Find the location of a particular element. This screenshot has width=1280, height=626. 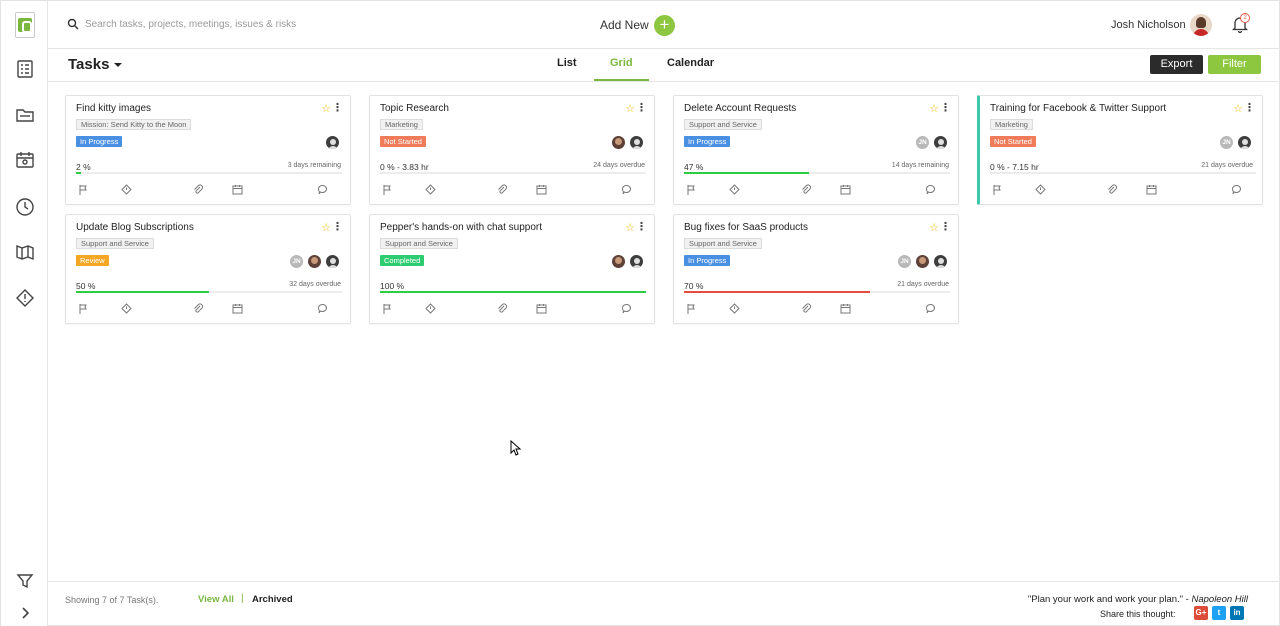

task-title: Find kitty images is located at coordinates (113, 108).